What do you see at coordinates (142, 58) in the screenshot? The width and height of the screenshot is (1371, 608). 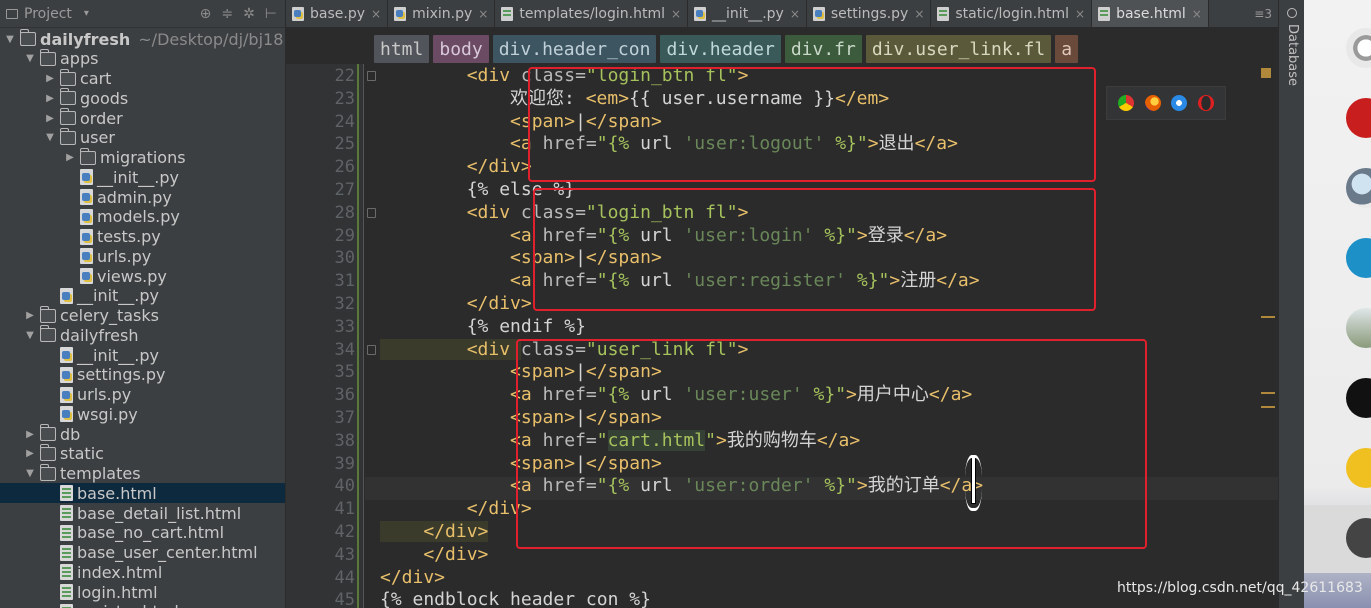 I see `tree-folder: ▼ apps` at bounding box center [142, 58].